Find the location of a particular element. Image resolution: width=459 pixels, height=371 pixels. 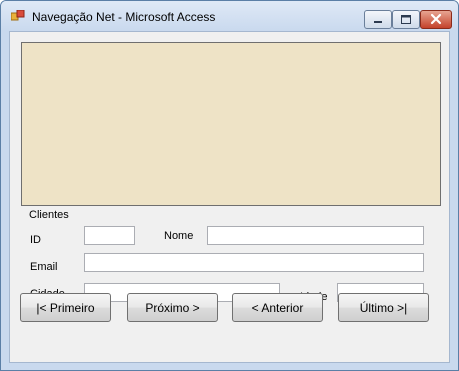

maximize-icon is located at coordinates (406, 19).